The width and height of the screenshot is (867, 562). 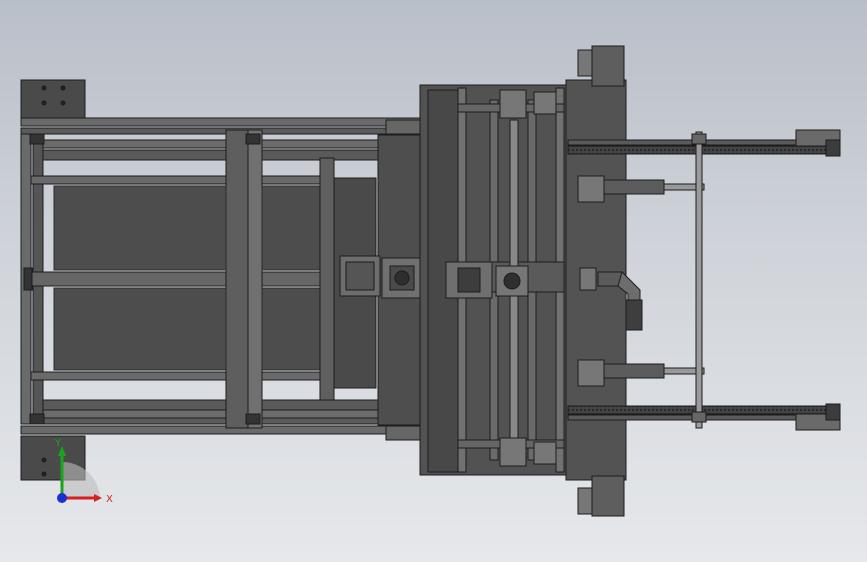 I want to click on end-plate-bottom, so click(x=608, y=496).